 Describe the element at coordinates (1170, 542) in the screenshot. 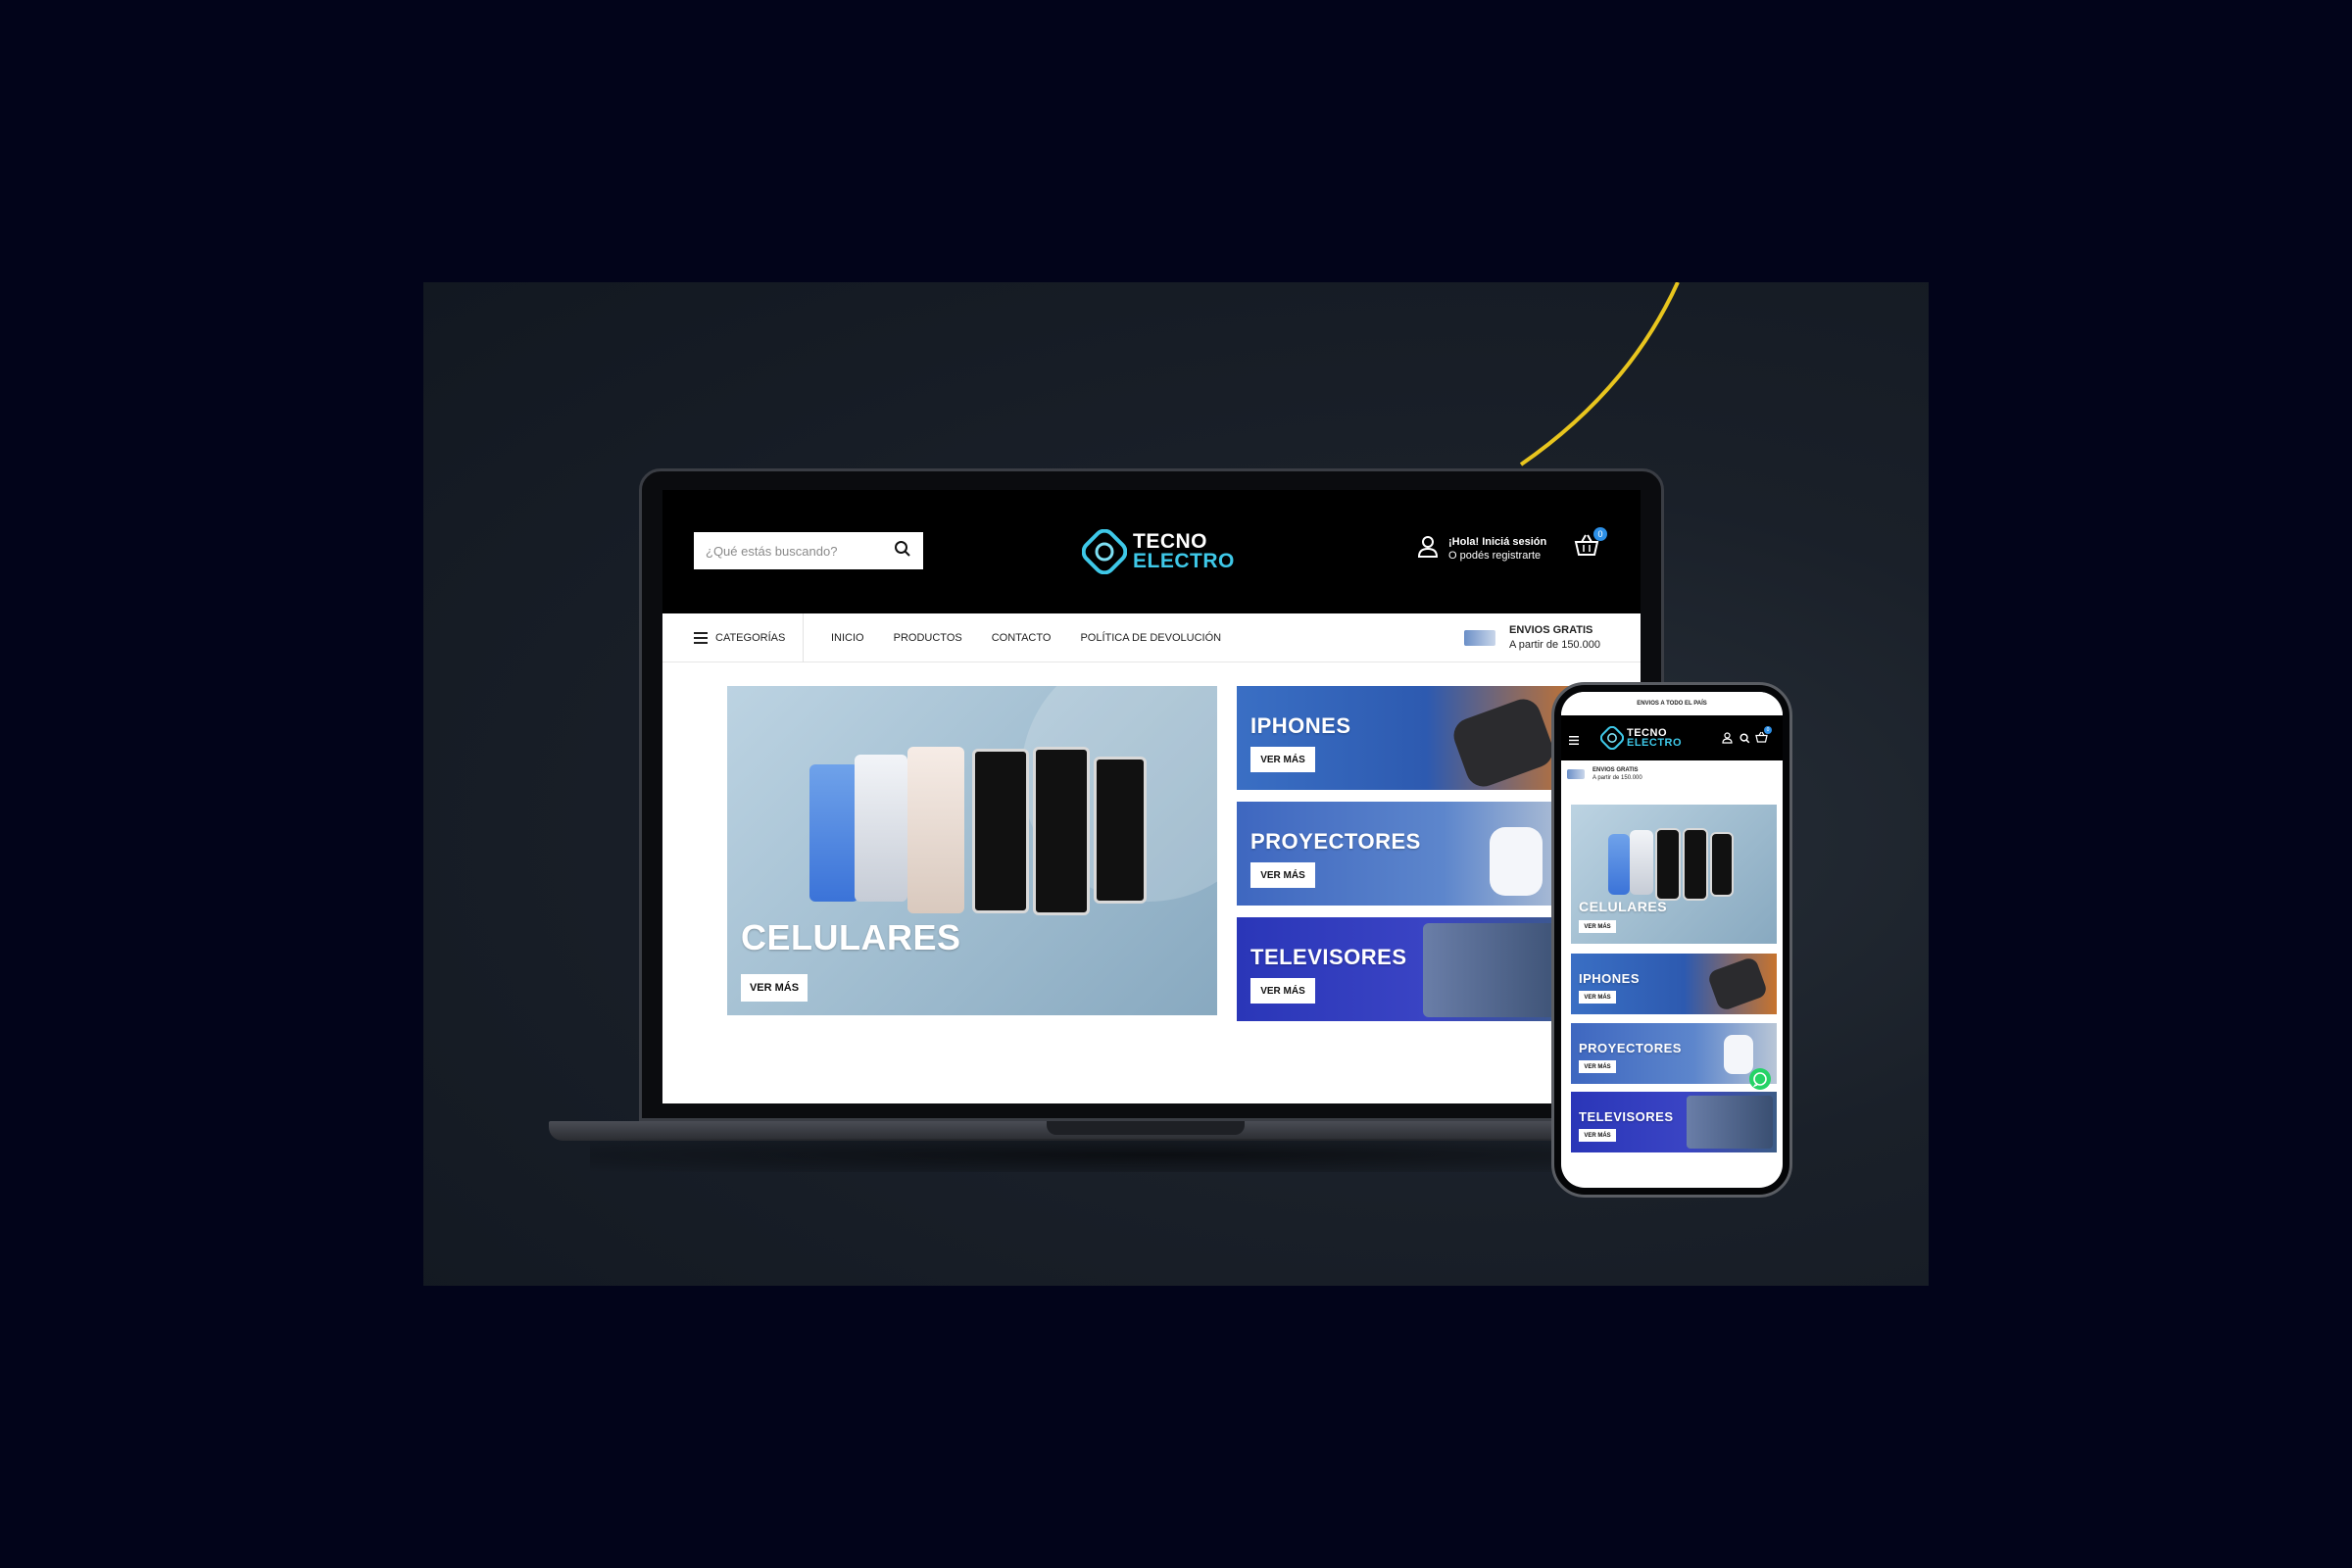

I see `logo-line-1: TECNO` at that location.